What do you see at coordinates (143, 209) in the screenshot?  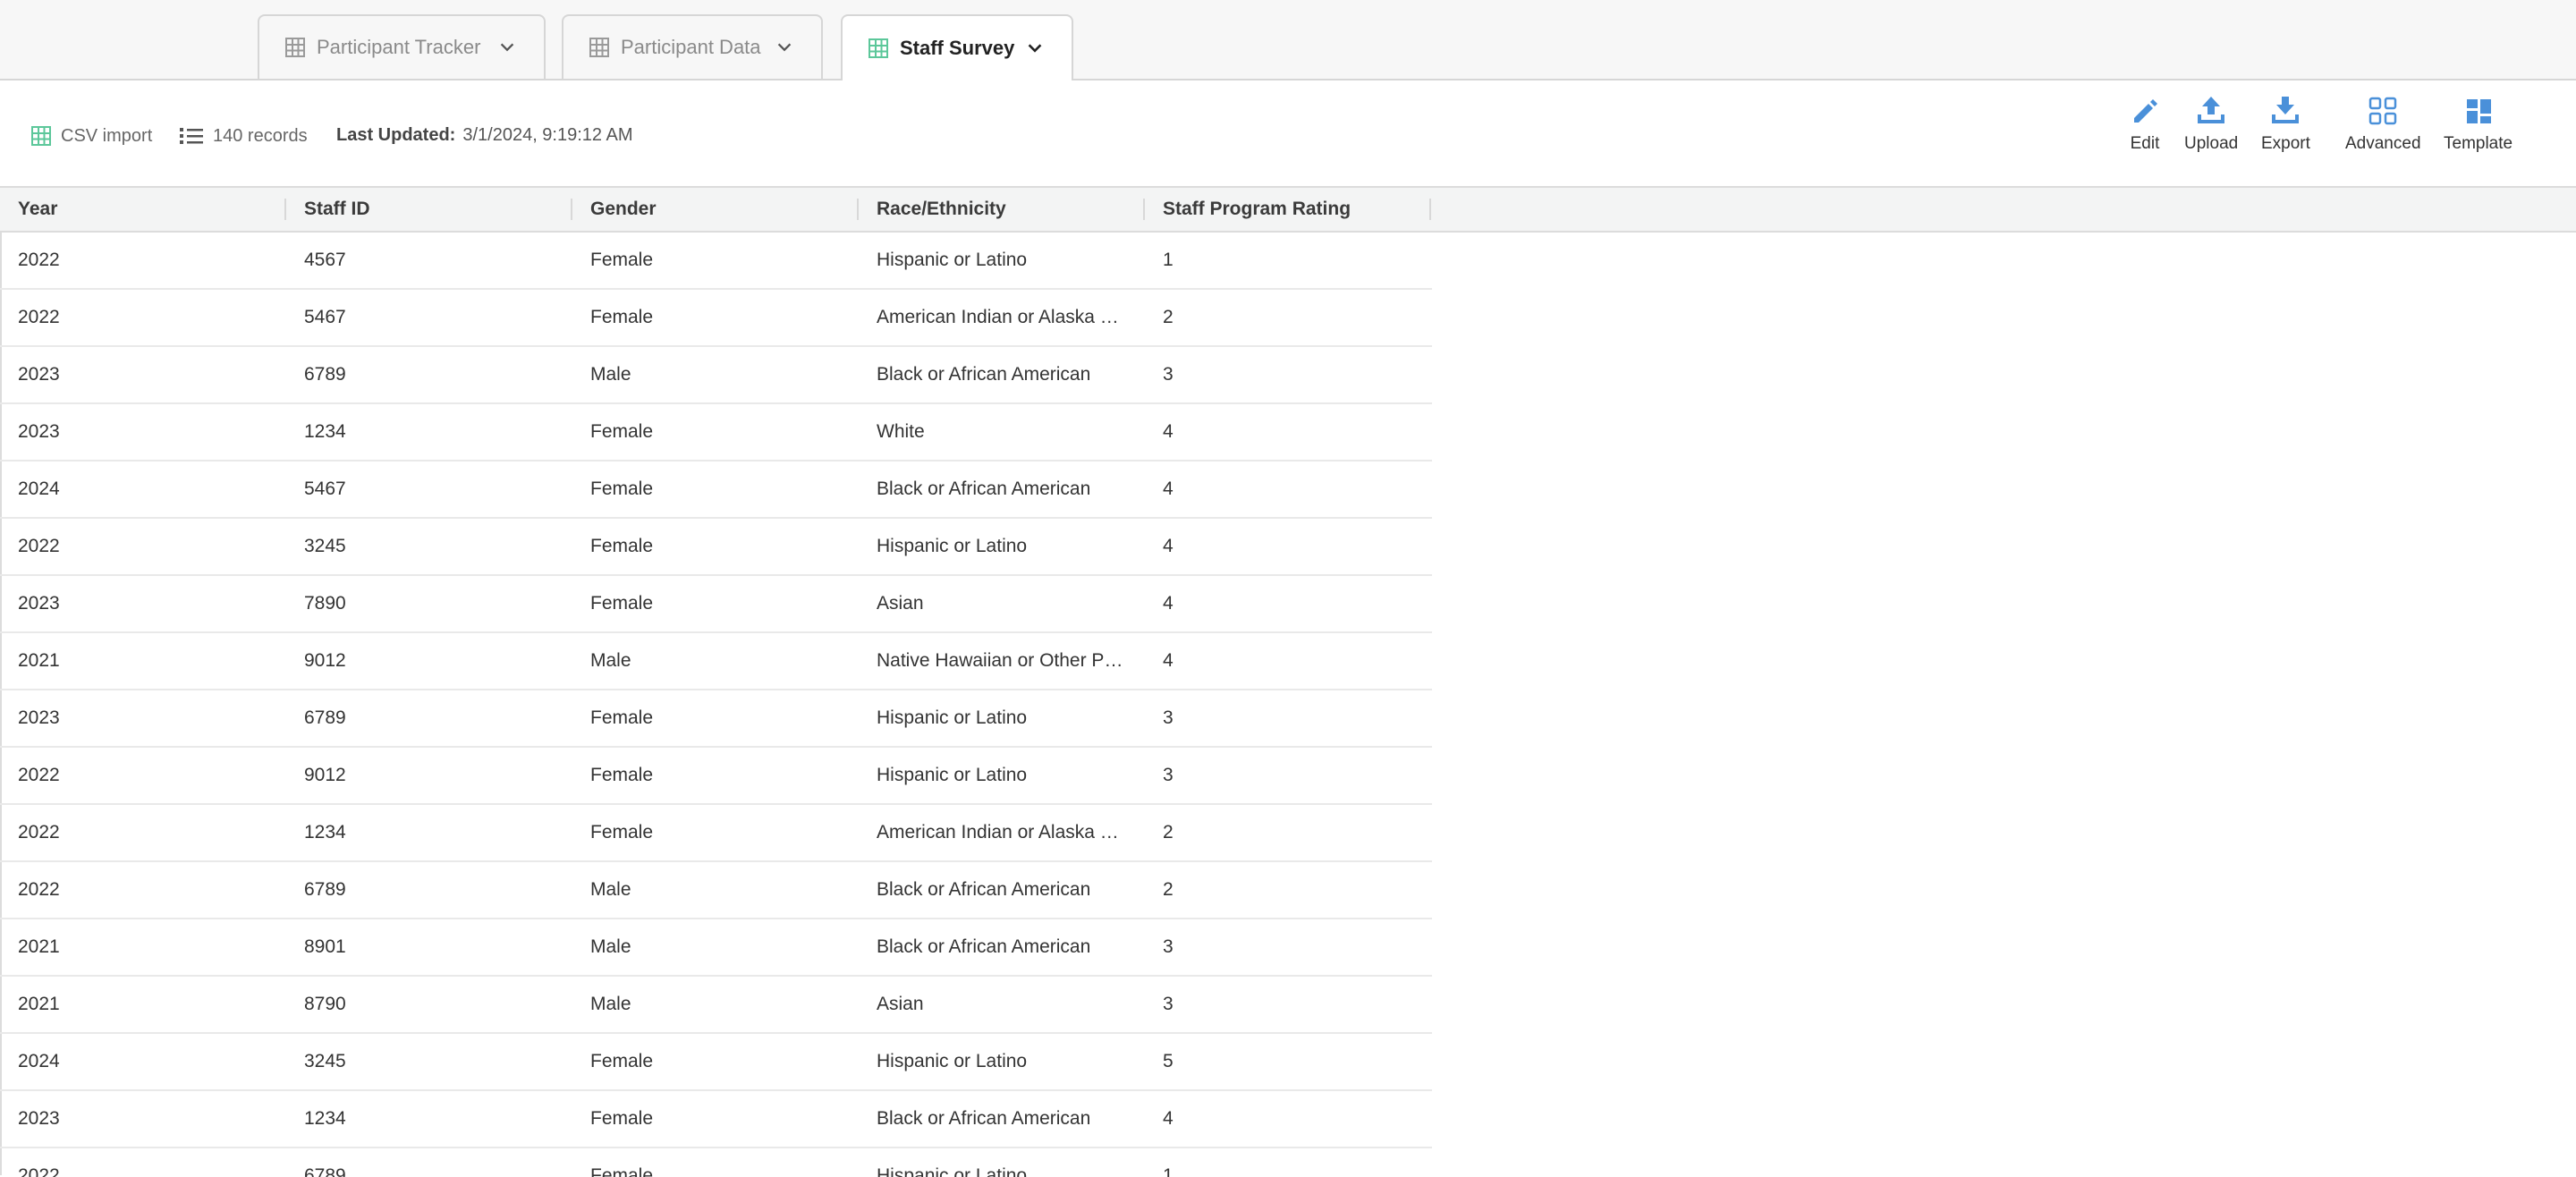 I see `column-header-year: Year` at bounding box center [143, 209].